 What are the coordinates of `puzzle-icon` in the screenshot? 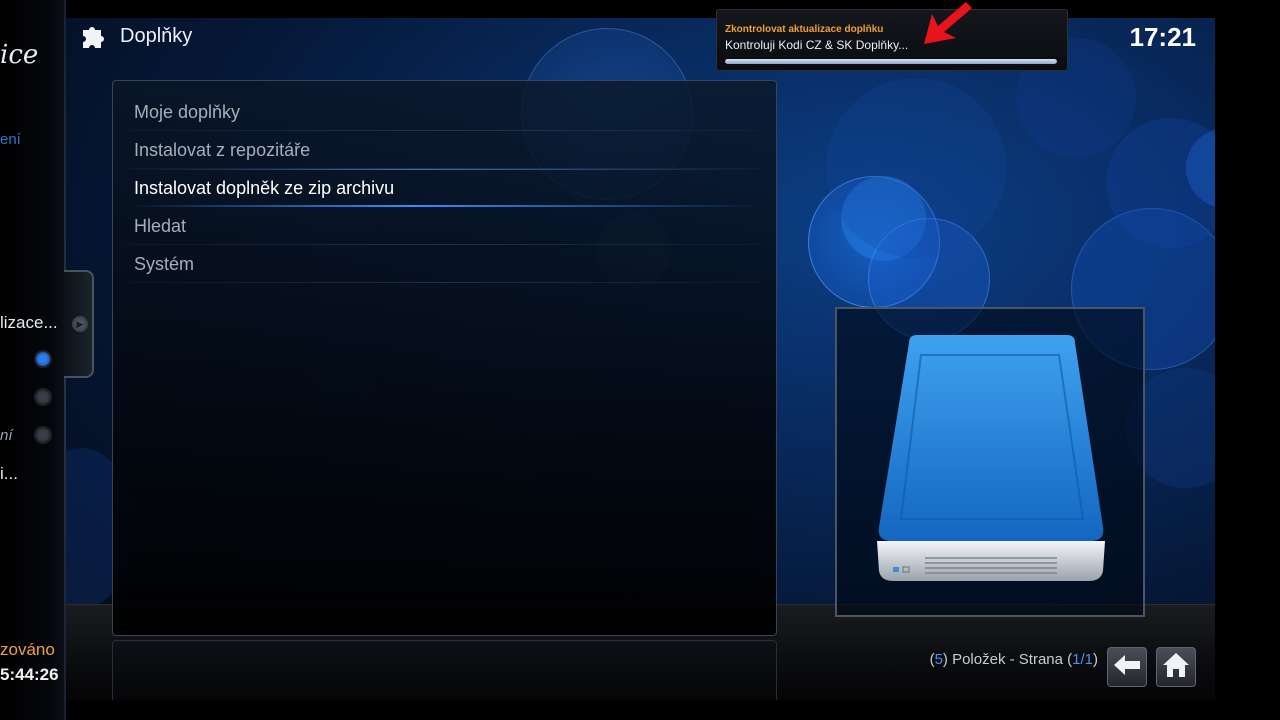 It's located at (94, 36).